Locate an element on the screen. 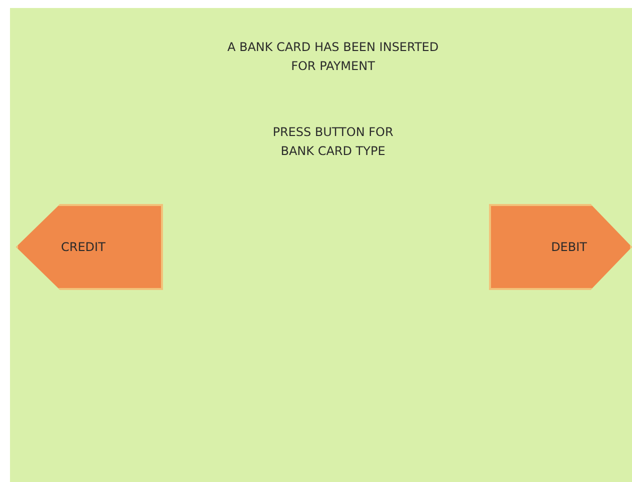  instruction-text: PRESS BUTTON FOR BANK CARD TYPE is located at coordinates (333, 142).